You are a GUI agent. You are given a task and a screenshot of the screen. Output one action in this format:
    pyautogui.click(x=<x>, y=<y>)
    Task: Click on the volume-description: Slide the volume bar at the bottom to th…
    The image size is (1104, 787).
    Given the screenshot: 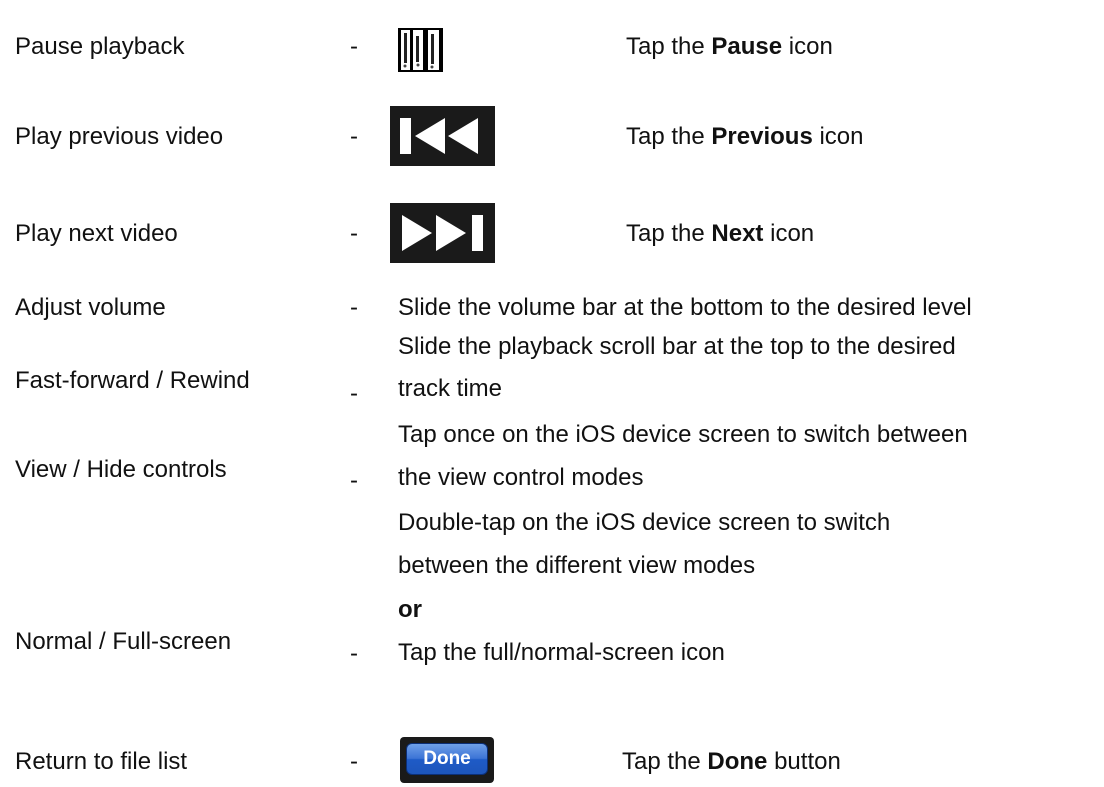 What is the action you would take?
    pyautogui.click(x=685, y=307)
    